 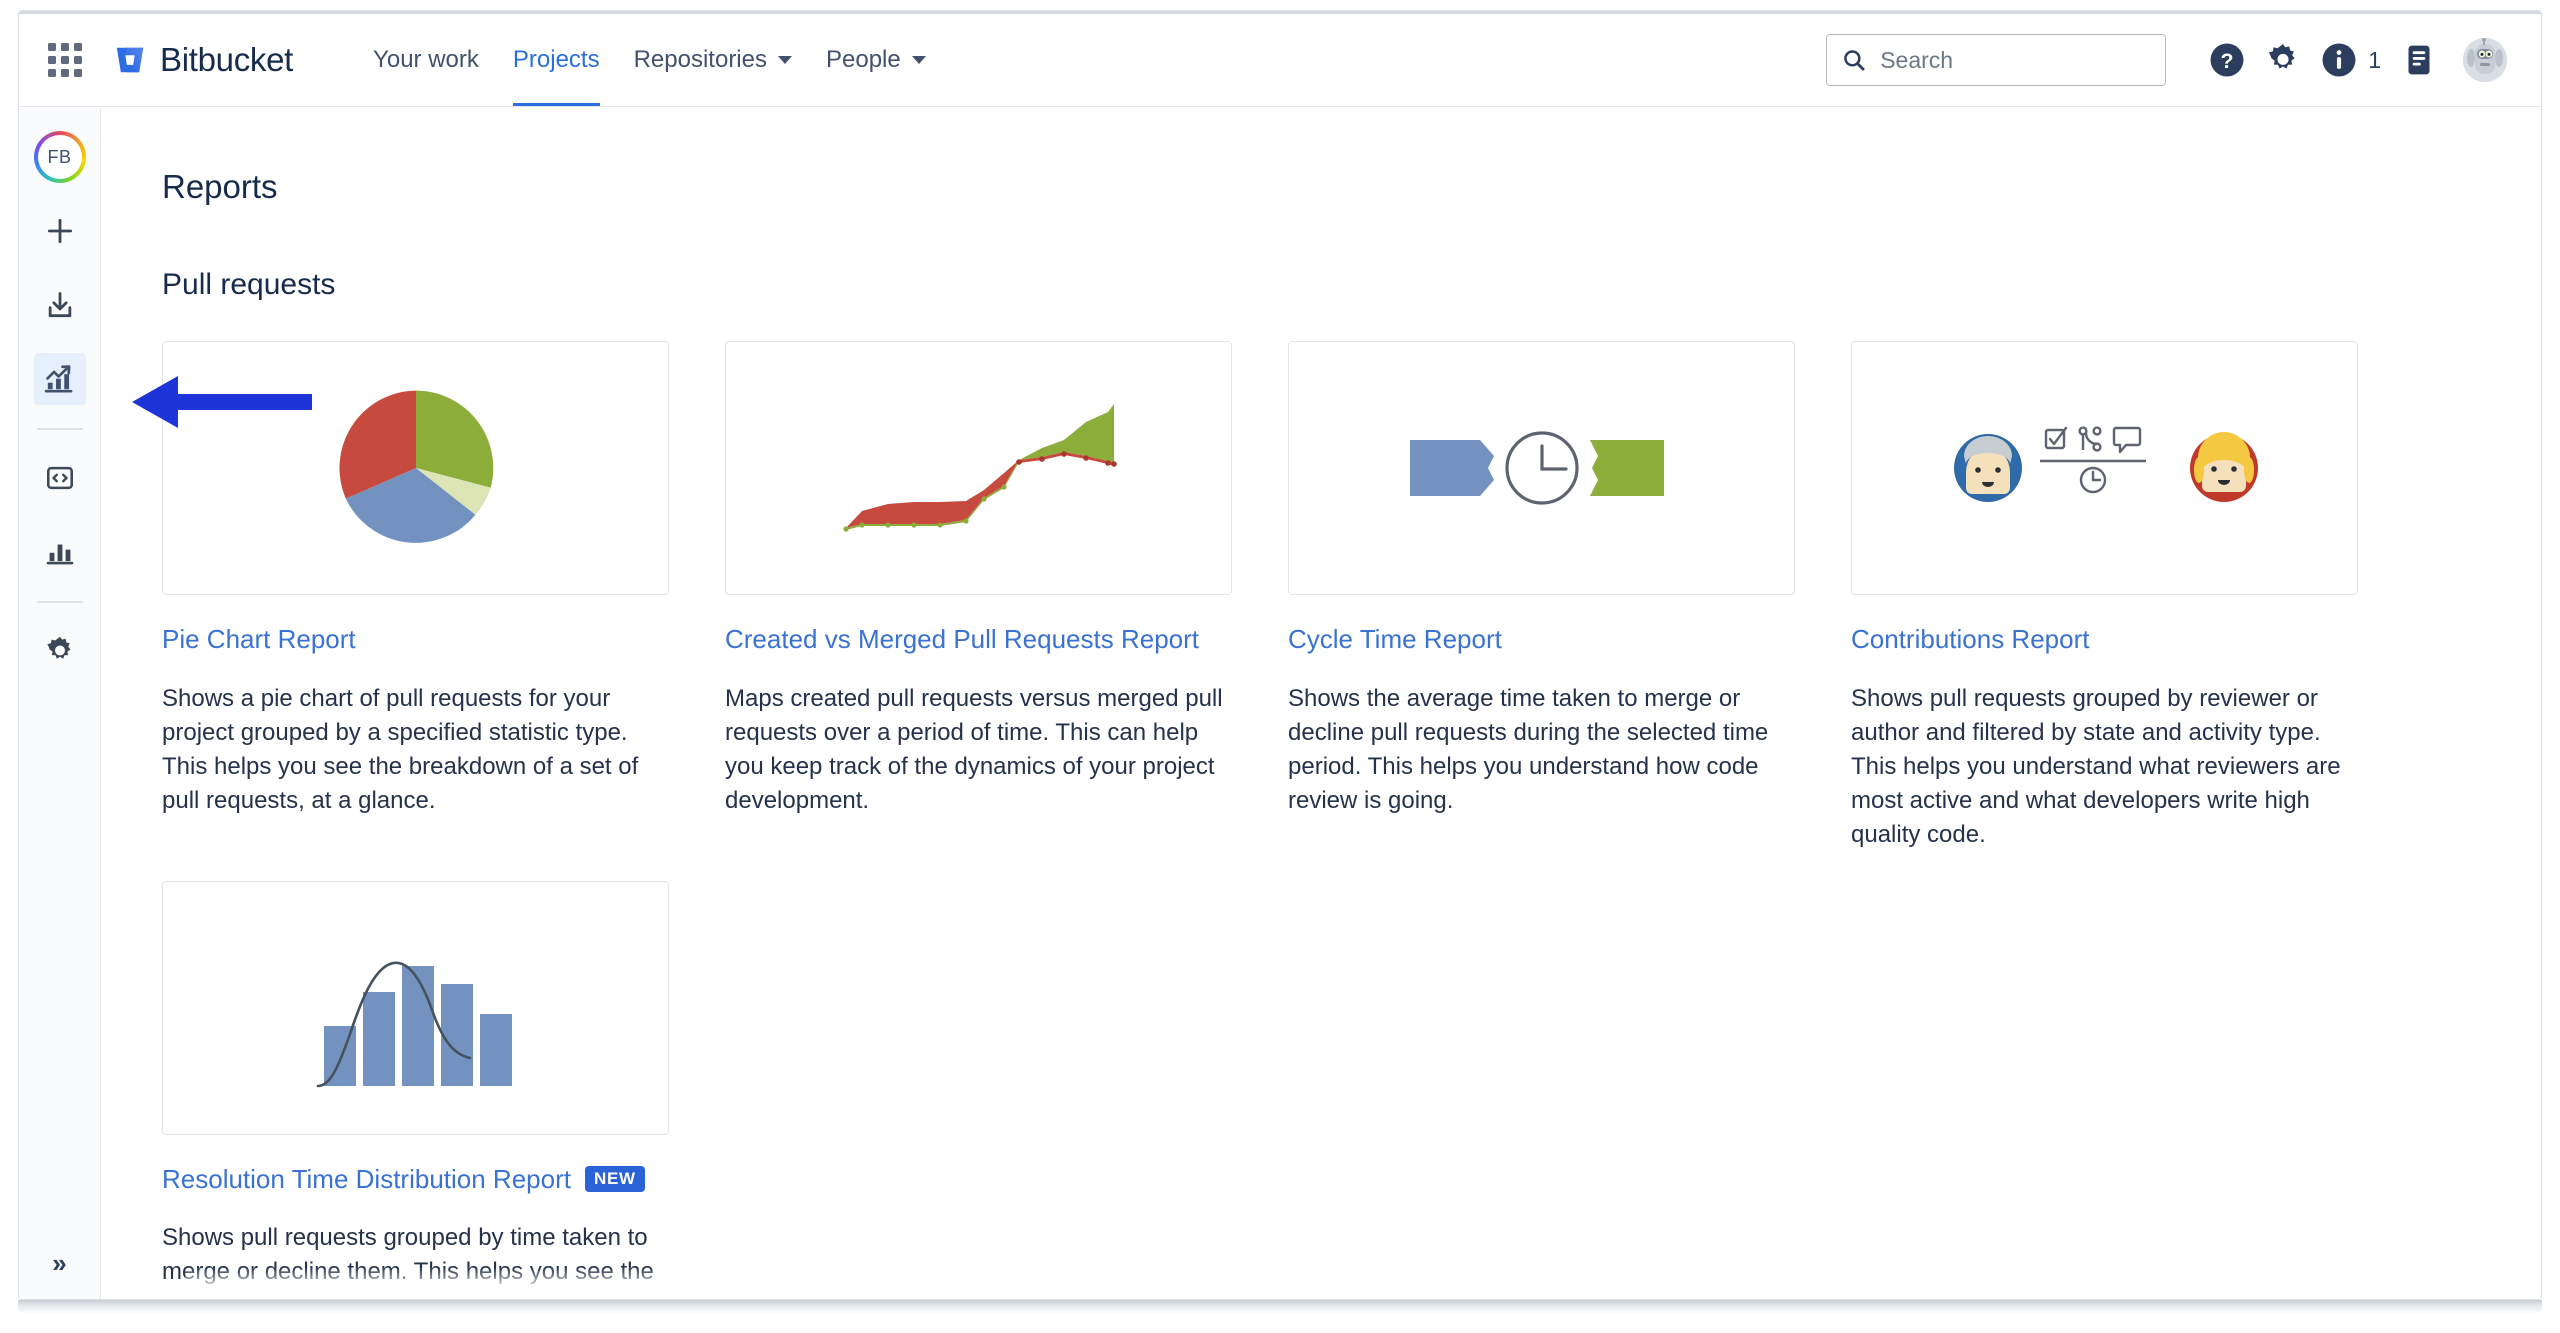 I want to click on sidebar-profile-initials: FB, so click(x=59, y=157).